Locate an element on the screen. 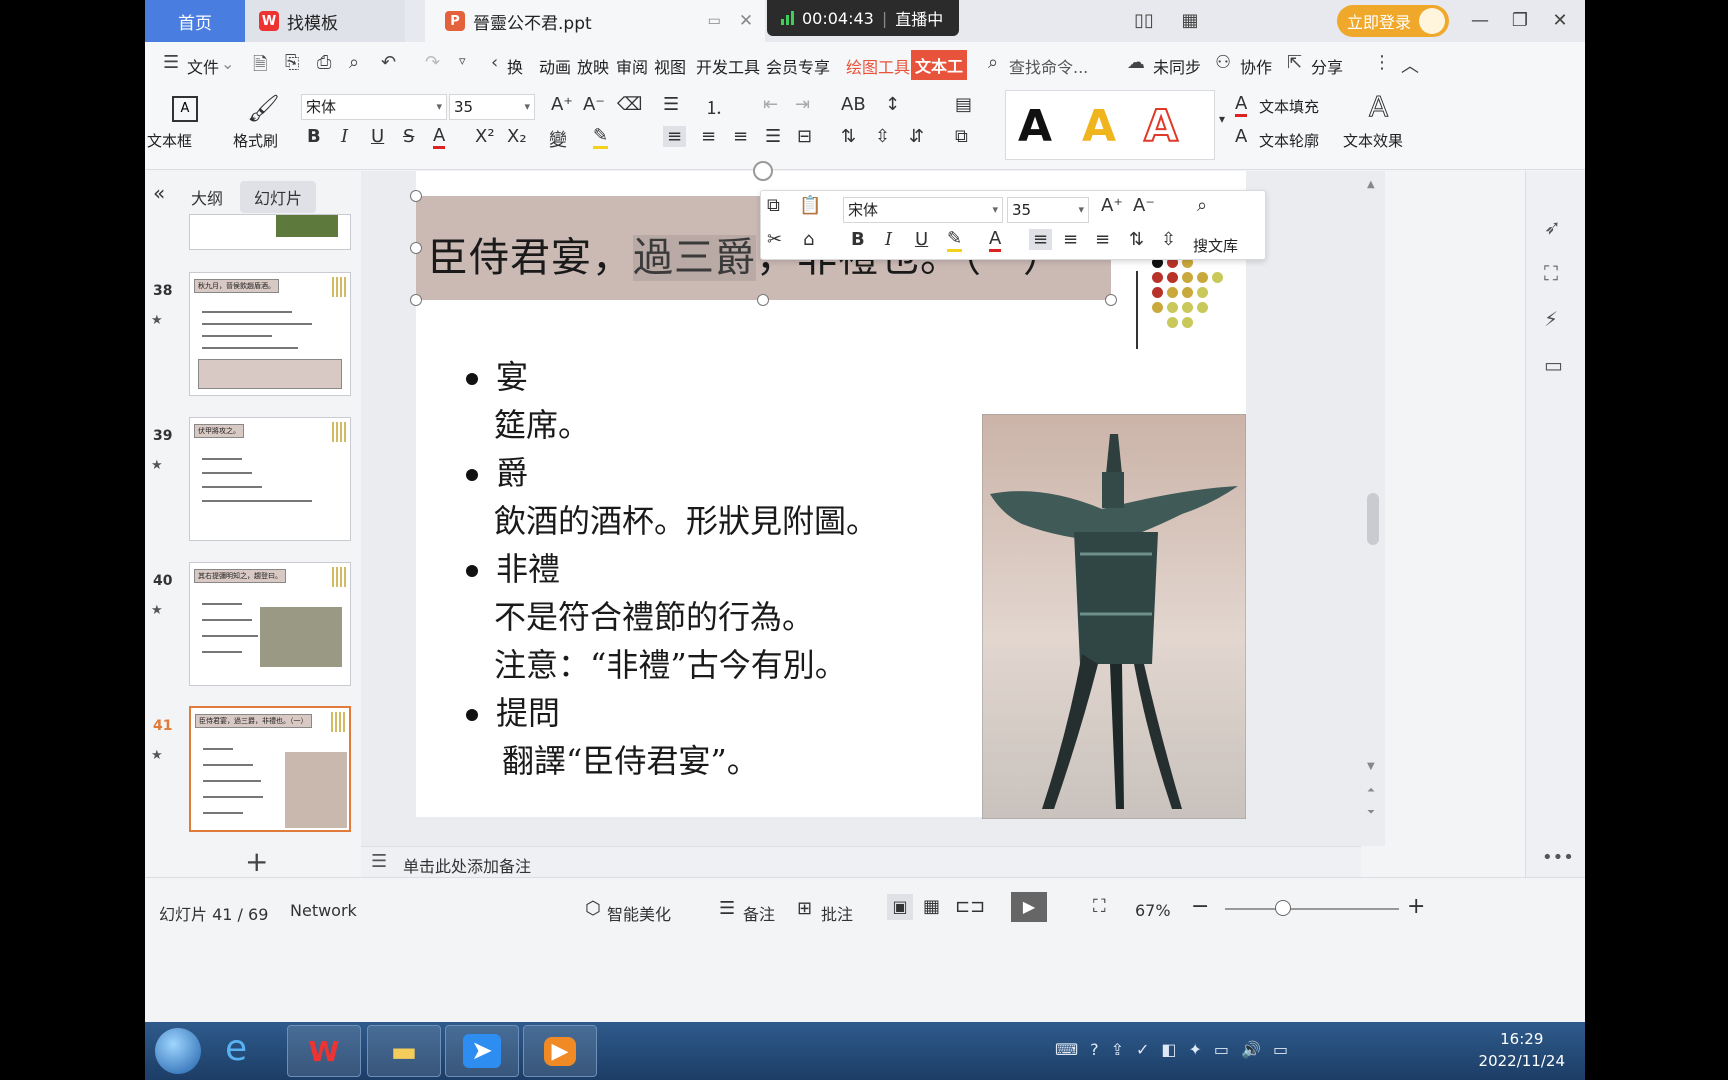 This screenshot has height=1080, width=1728. scroll-down-icon: ▼ is located at coordinates (1371, 766).